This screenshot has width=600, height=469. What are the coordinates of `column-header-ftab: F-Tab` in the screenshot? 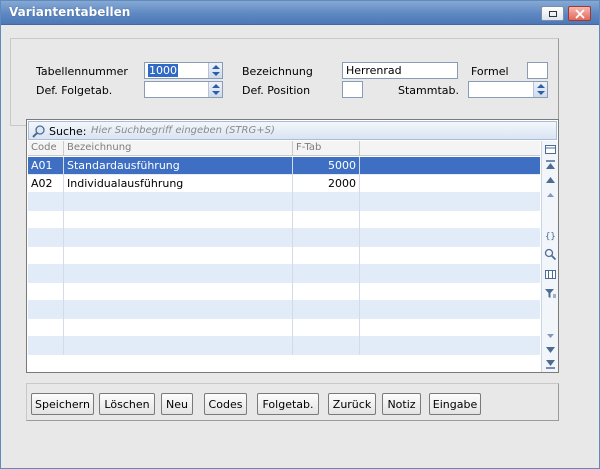 It's located at (326, 148).